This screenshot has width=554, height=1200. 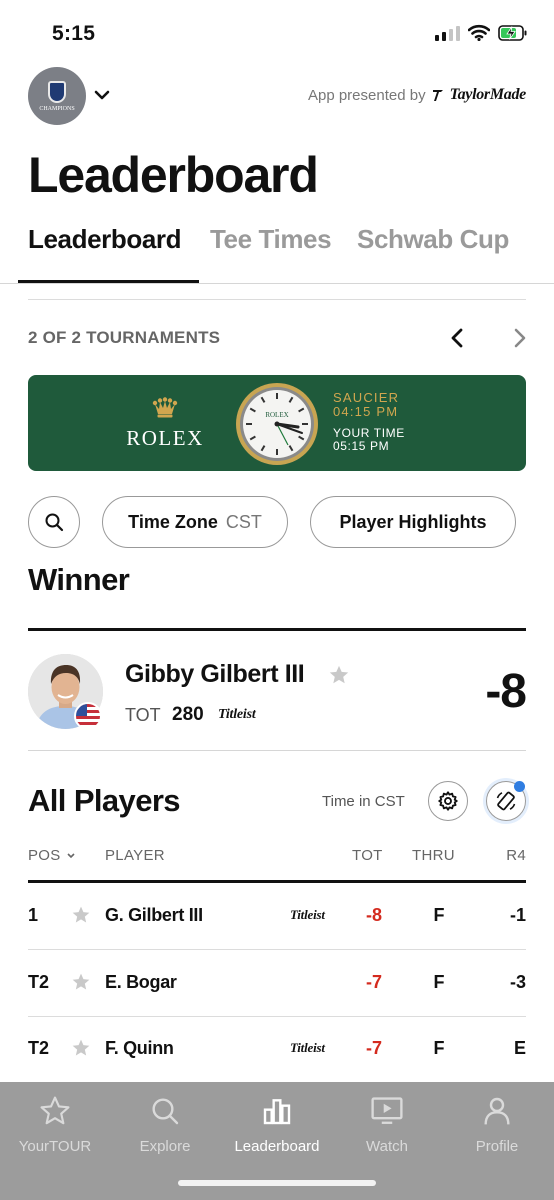 I want to click on tab-profile: Profile, so click(x=497, y=1123).